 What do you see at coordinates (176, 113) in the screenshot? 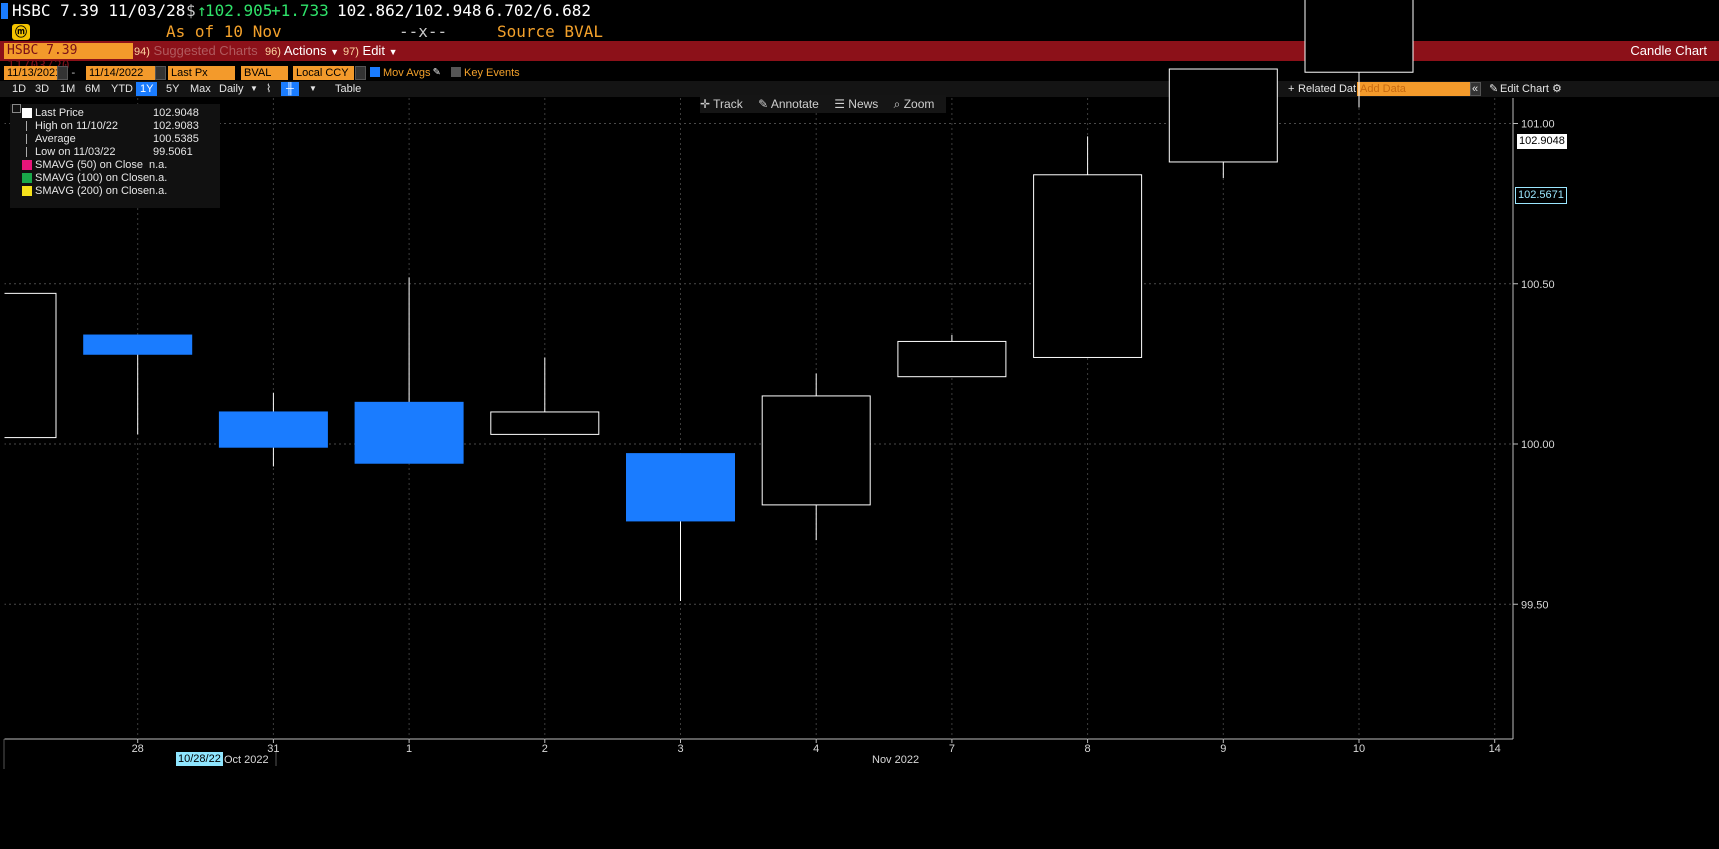
I see `legend-value: 102.9048` at bounding box center [176, 113].